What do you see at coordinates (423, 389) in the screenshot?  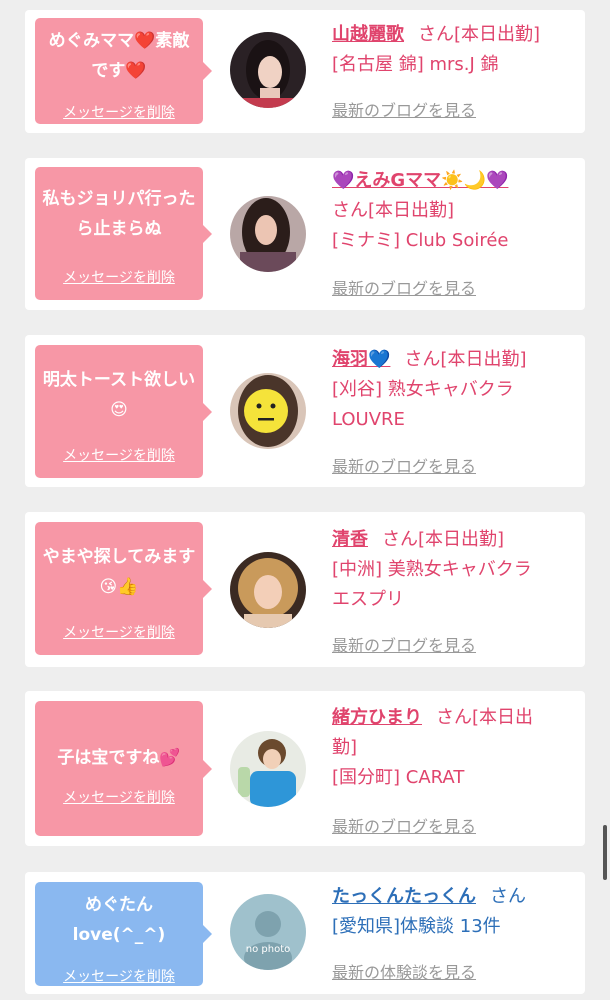 I see `shop-info: [刈谷] 熟女キャバクラ` at bounding box center [423, 389].